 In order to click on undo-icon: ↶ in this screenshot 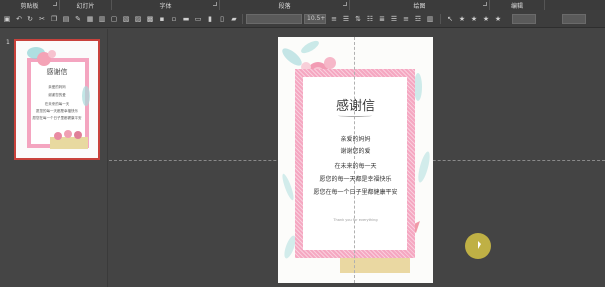, I will do `click(19, 19)`.